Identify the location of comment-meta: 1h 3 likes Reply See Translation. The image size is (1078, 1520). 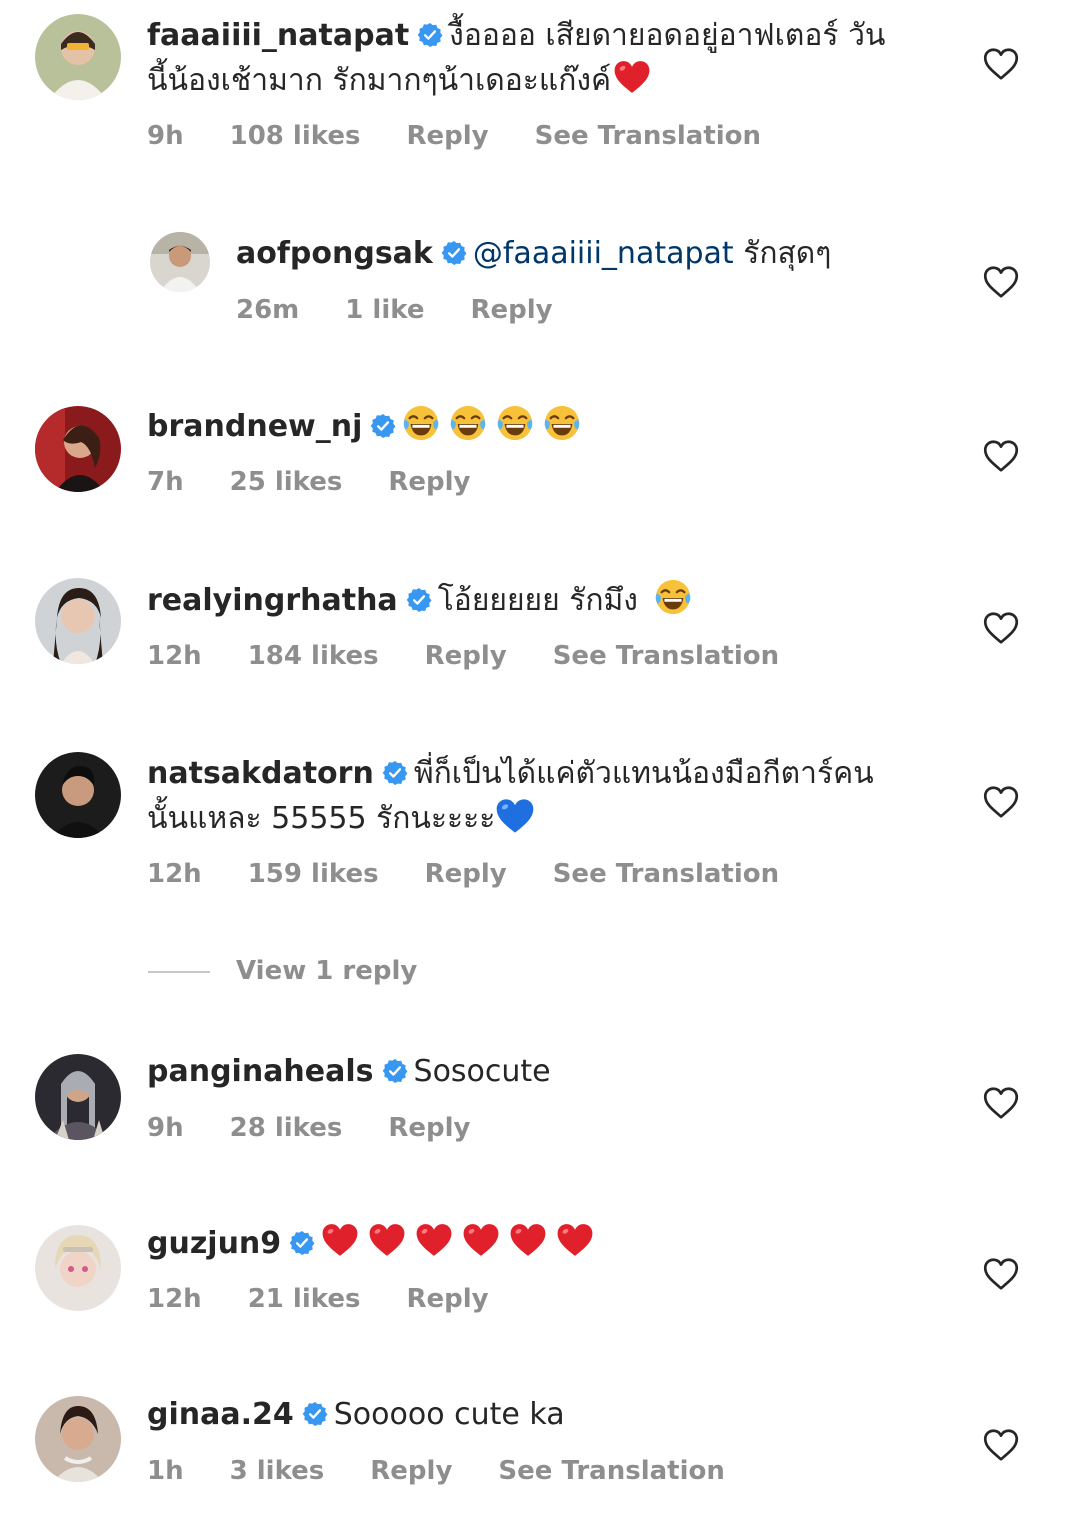
(459, 1471).